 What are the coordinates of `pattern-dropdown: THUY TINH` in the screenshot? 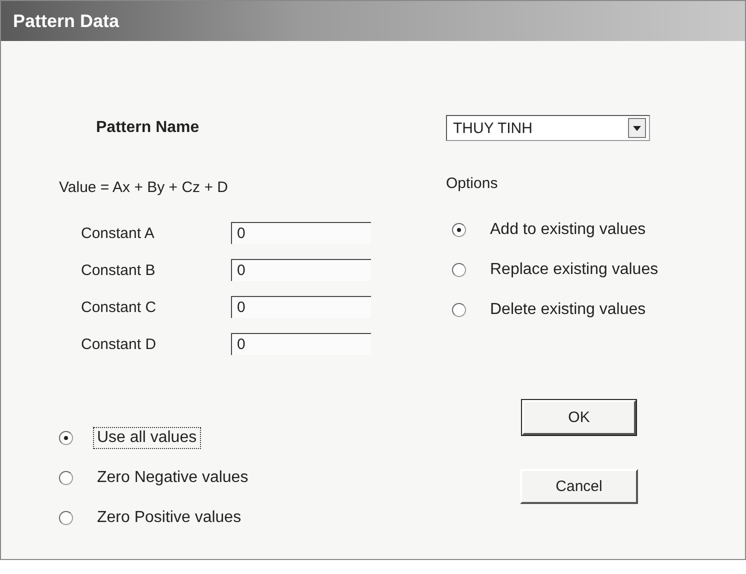 It's located at (548, 128).